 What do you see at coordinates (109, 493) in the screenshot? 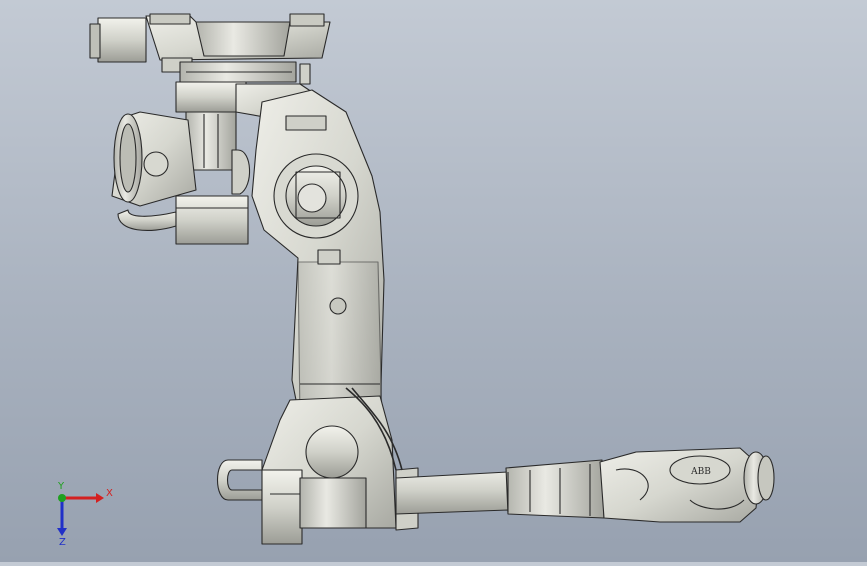
I see `x-axis-label: X` at bounding box center [109, 493].